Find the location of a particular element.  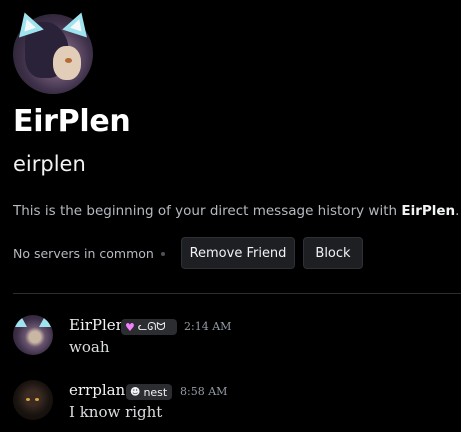

profile-username: eirplen is located at coordinates (49, 164).